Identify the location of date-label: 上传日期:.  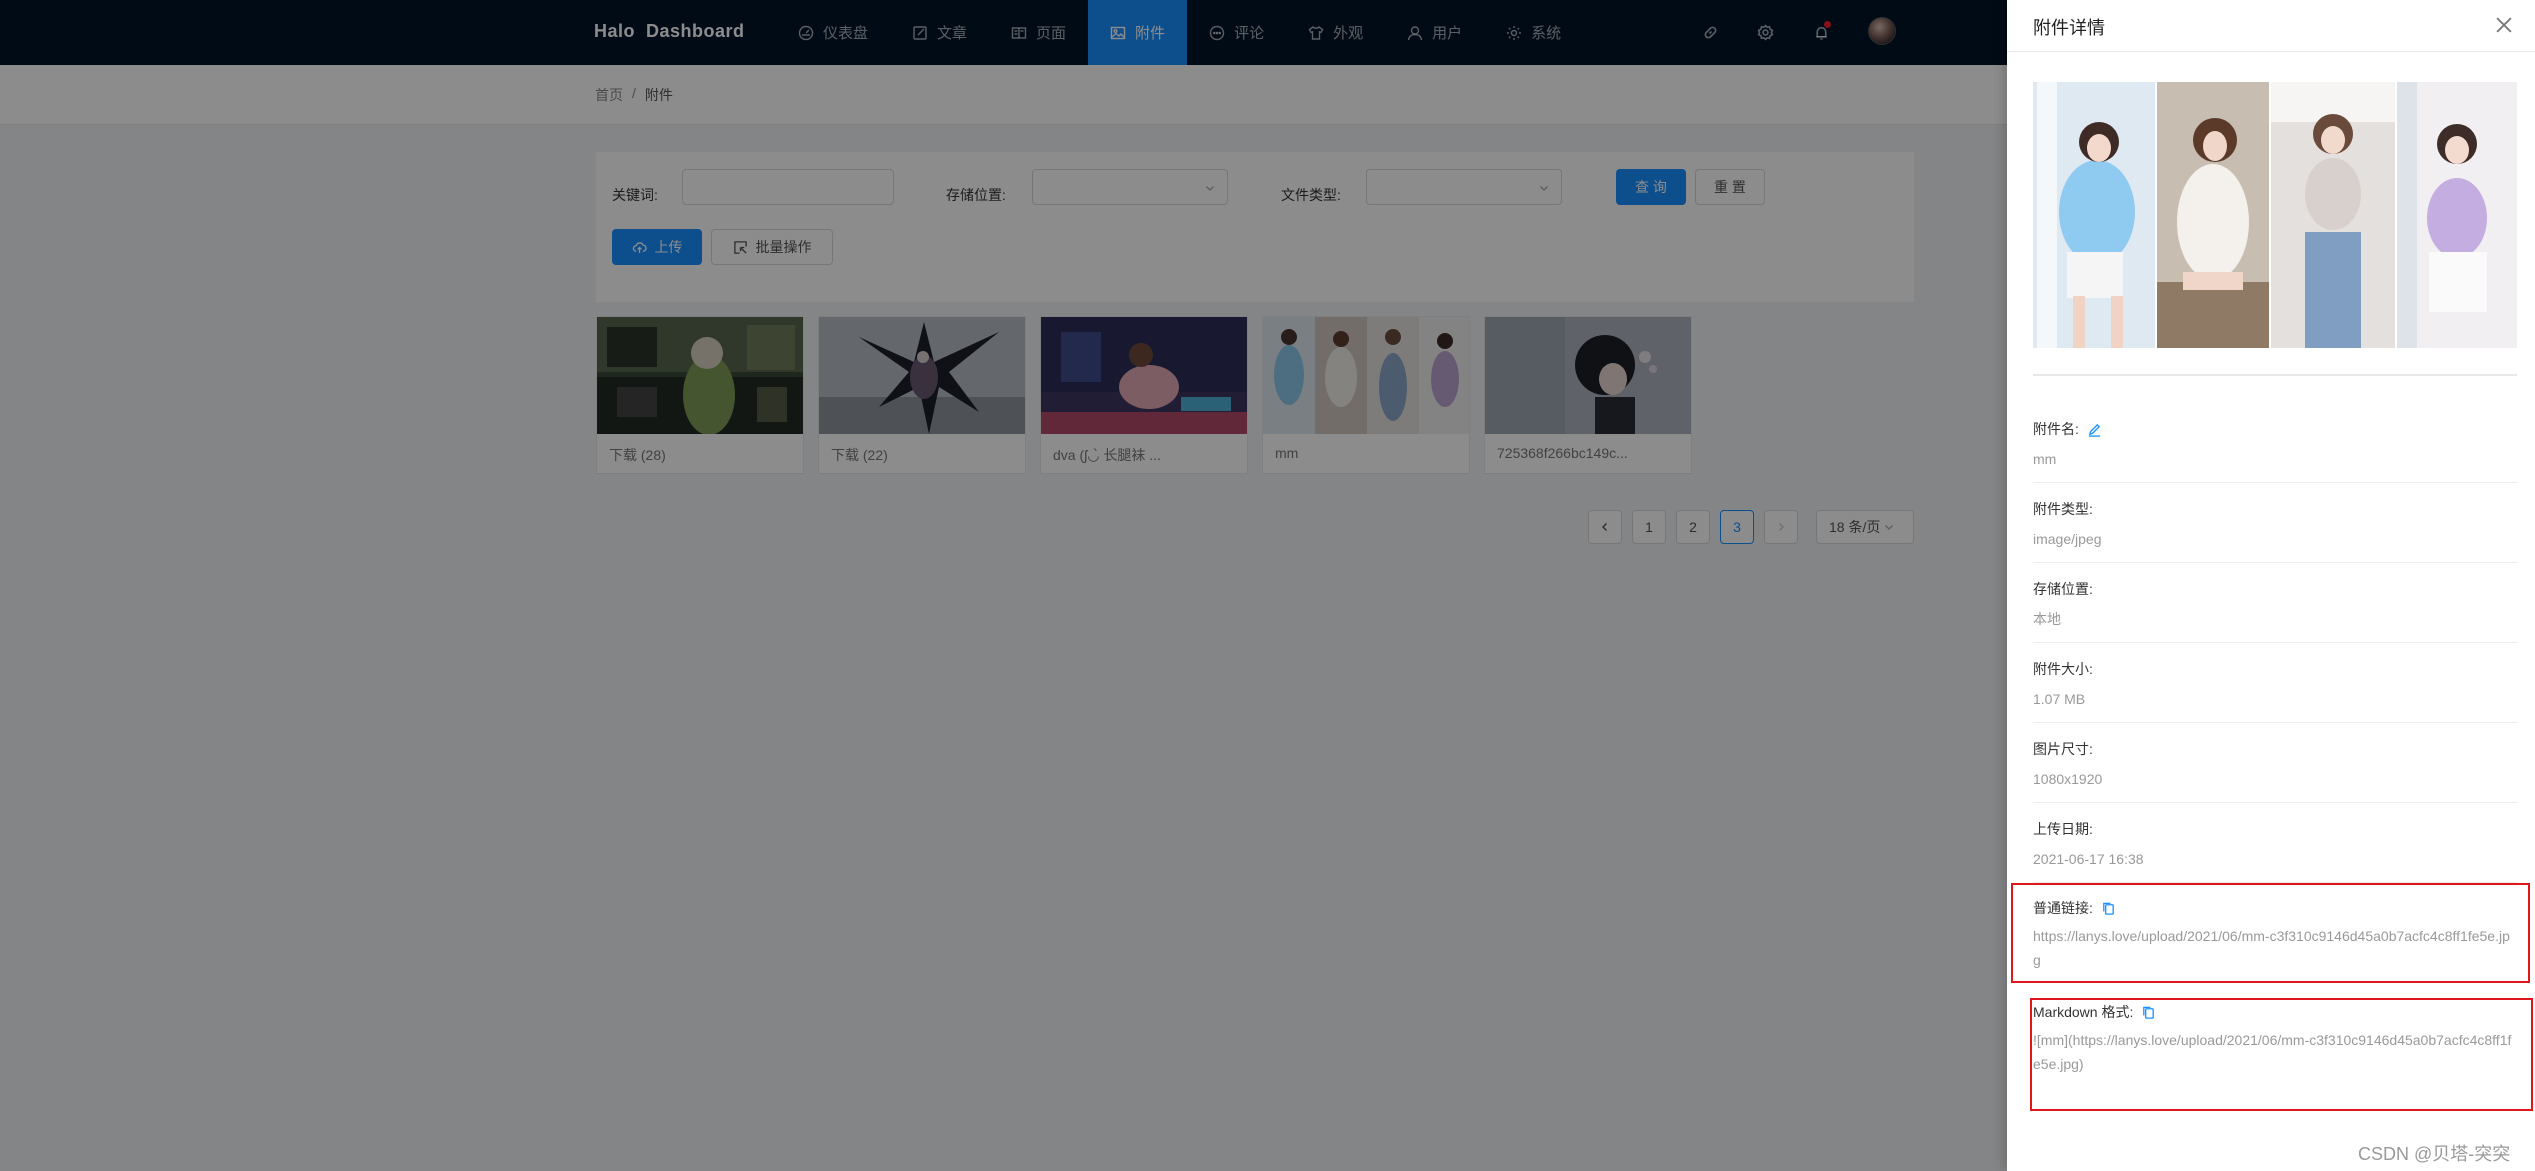
(2063, 829).